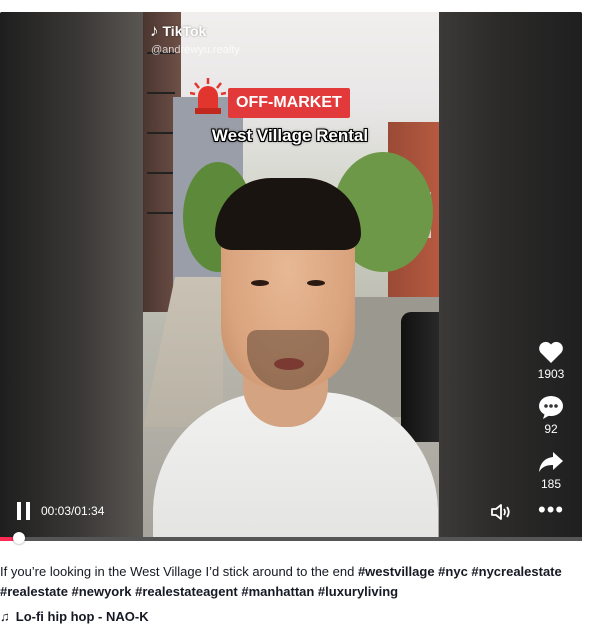 The width and height of the screenshot is (598, 640). What do you see at coordinates (551, 429) in the screenshot?
I see `comment-count: 92` at bounding box center [551, 429].